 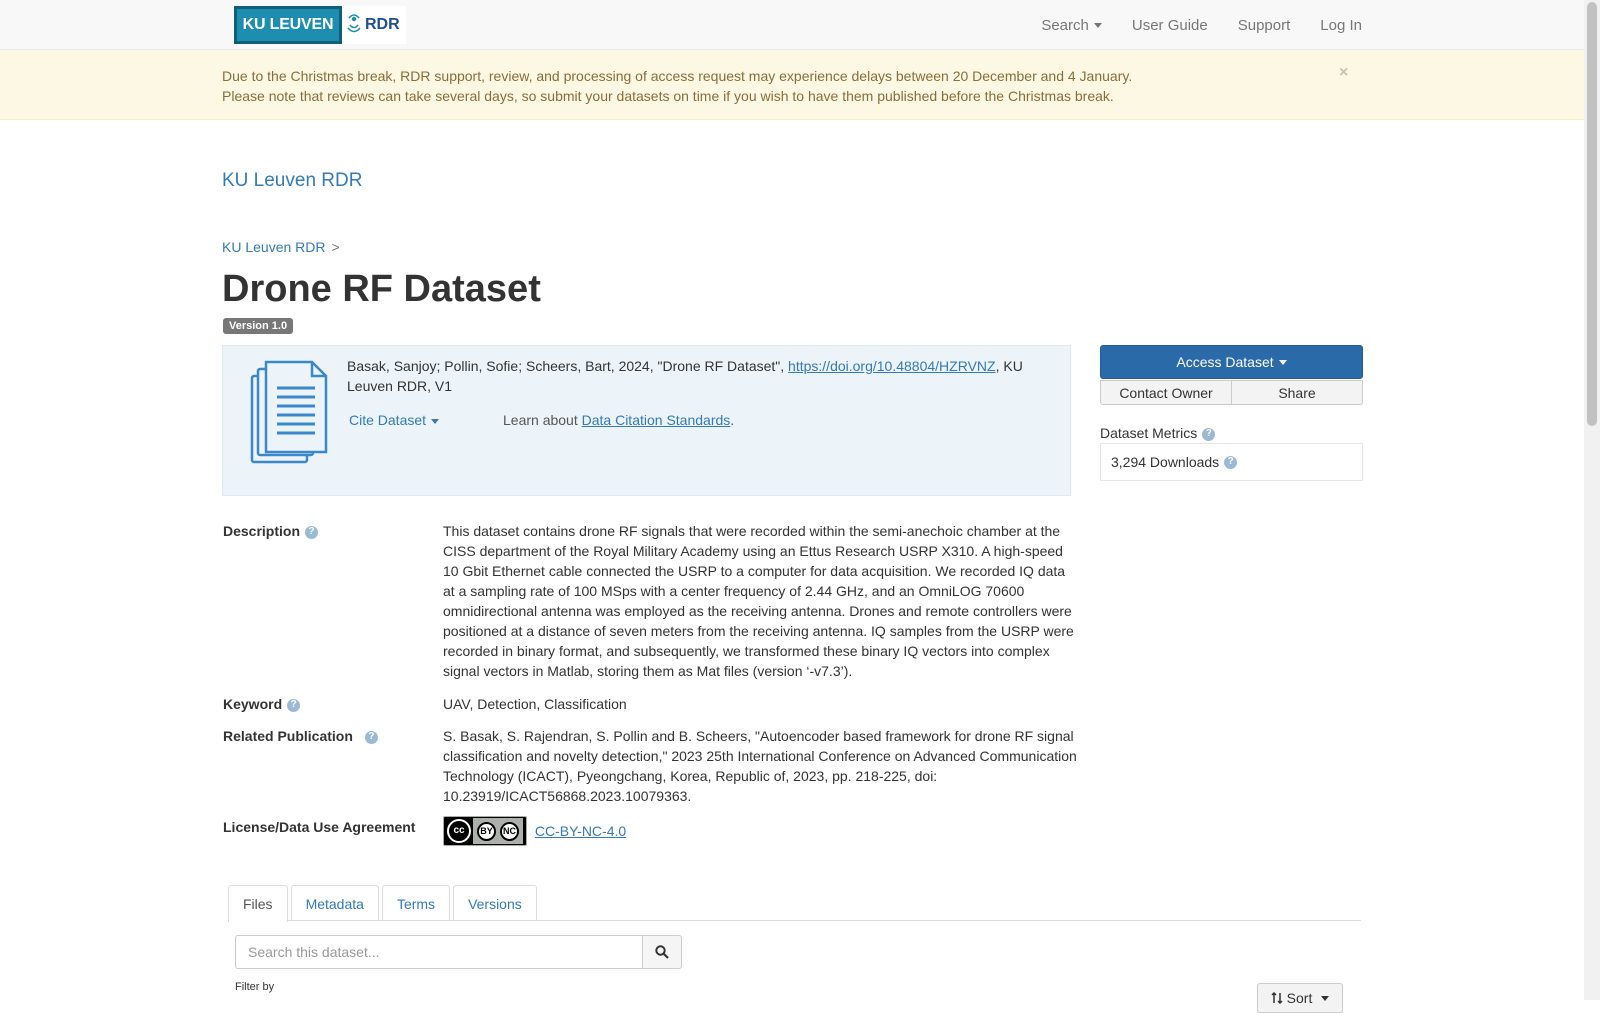 I want to click on nav-search-label: Search, so click(x=1065, y=25).